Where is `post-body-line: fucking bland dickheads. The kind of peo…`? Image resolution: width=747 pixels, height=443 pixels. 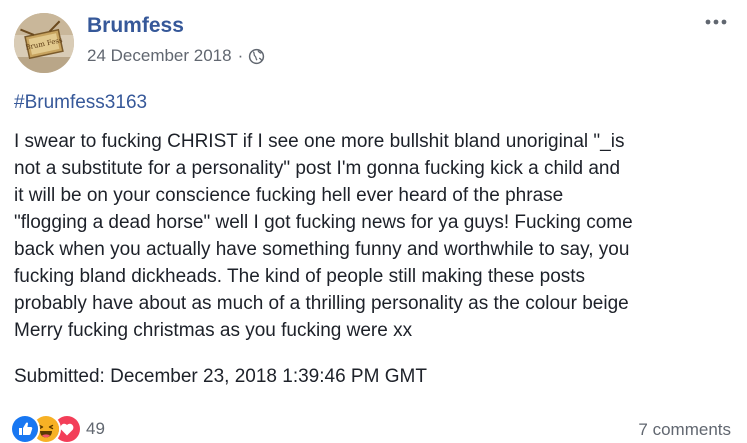 post-body-line: fucking bland dickheads. The kind of peo… is located at coordinates (300, 276).